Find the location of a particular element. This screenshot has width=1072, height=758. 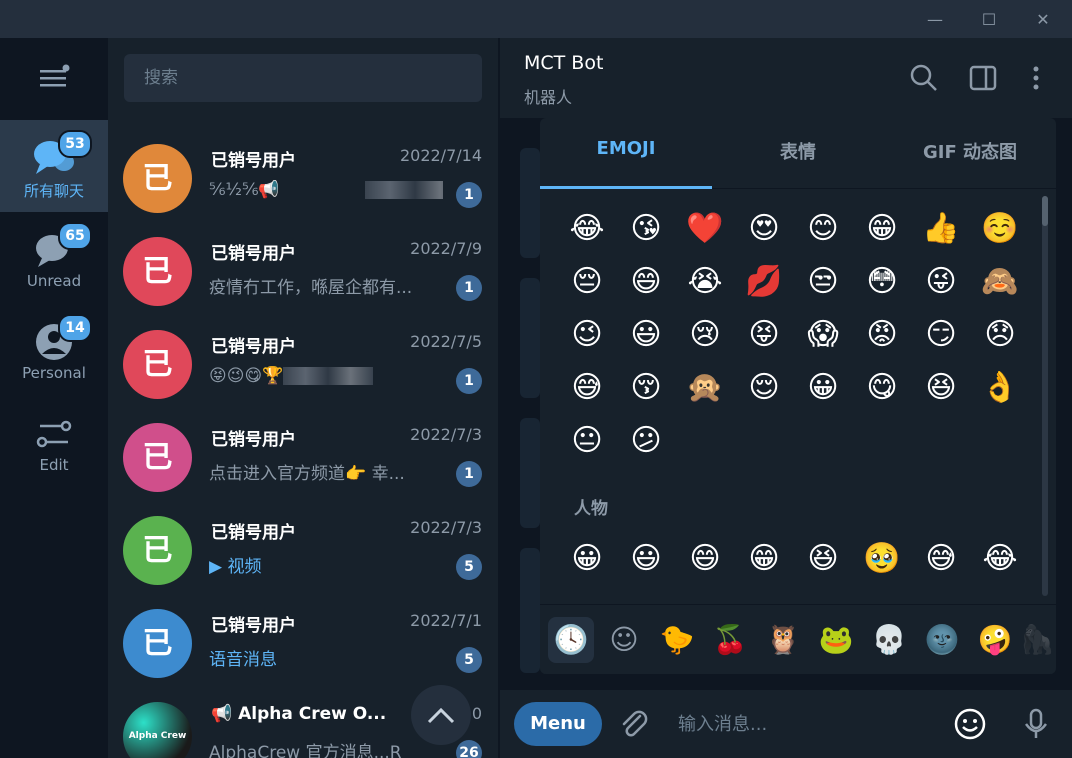

emoji-button: 💋 is located at coordinates (764, 282).